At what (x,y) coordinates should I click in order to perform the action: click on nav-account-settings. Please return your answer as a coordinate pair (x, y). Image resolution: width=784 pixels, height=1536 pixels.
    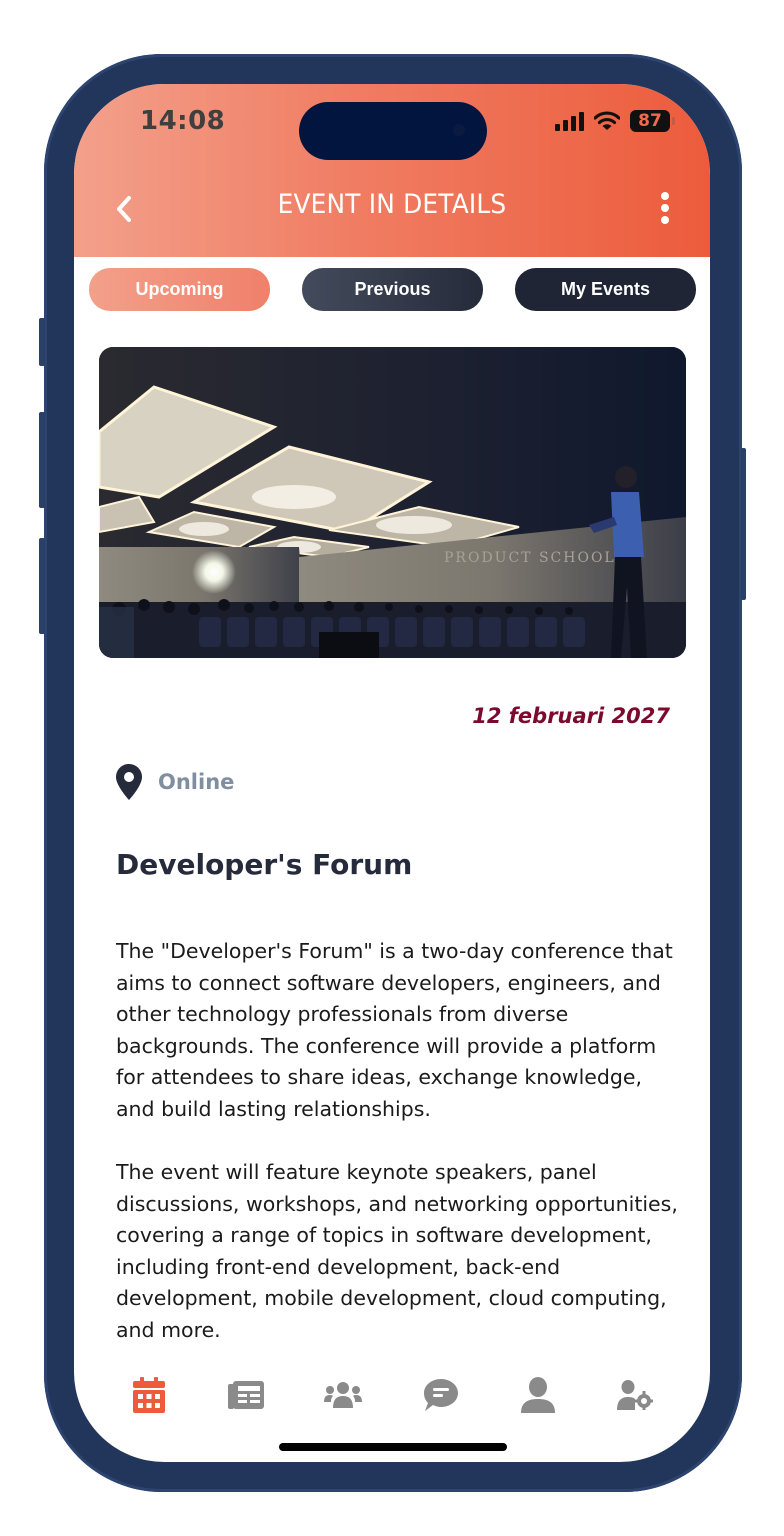
    Looking at the image, I should click on (635, 1395).